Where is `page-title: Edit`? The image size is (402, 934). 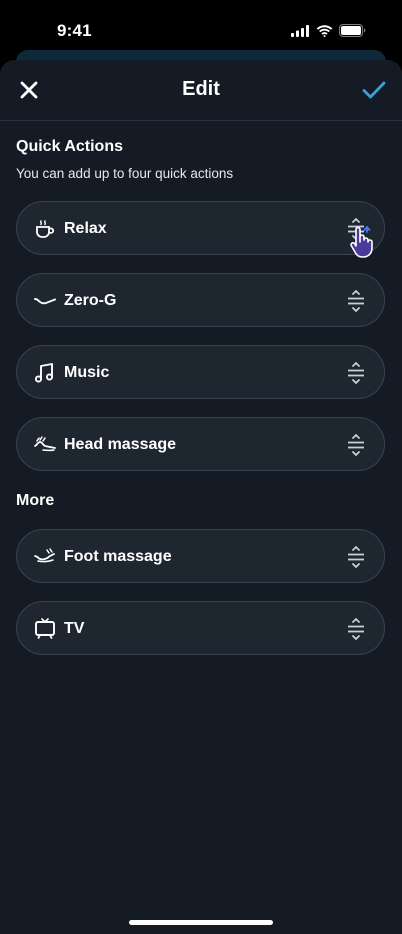 page-title: Edit is located at coordinates (201, 89).